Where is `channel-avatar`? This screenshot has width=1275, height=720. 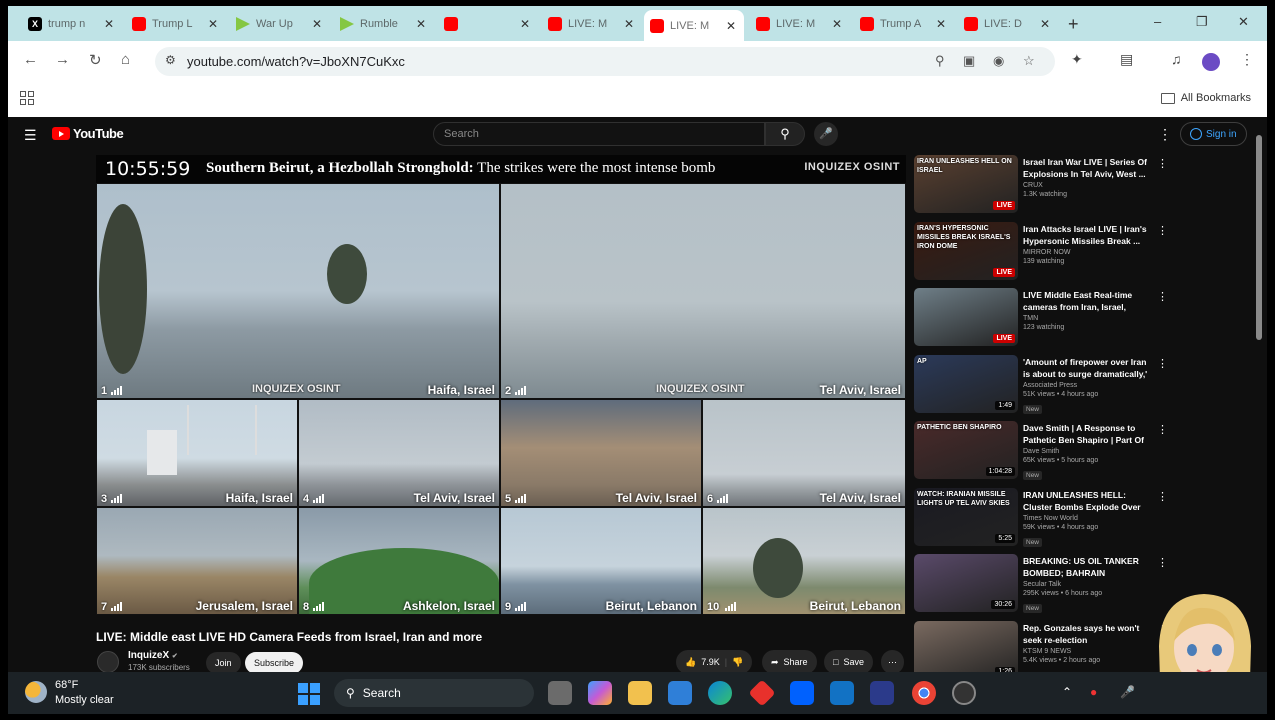 channel-avatar is located at coordinates (108, 662).